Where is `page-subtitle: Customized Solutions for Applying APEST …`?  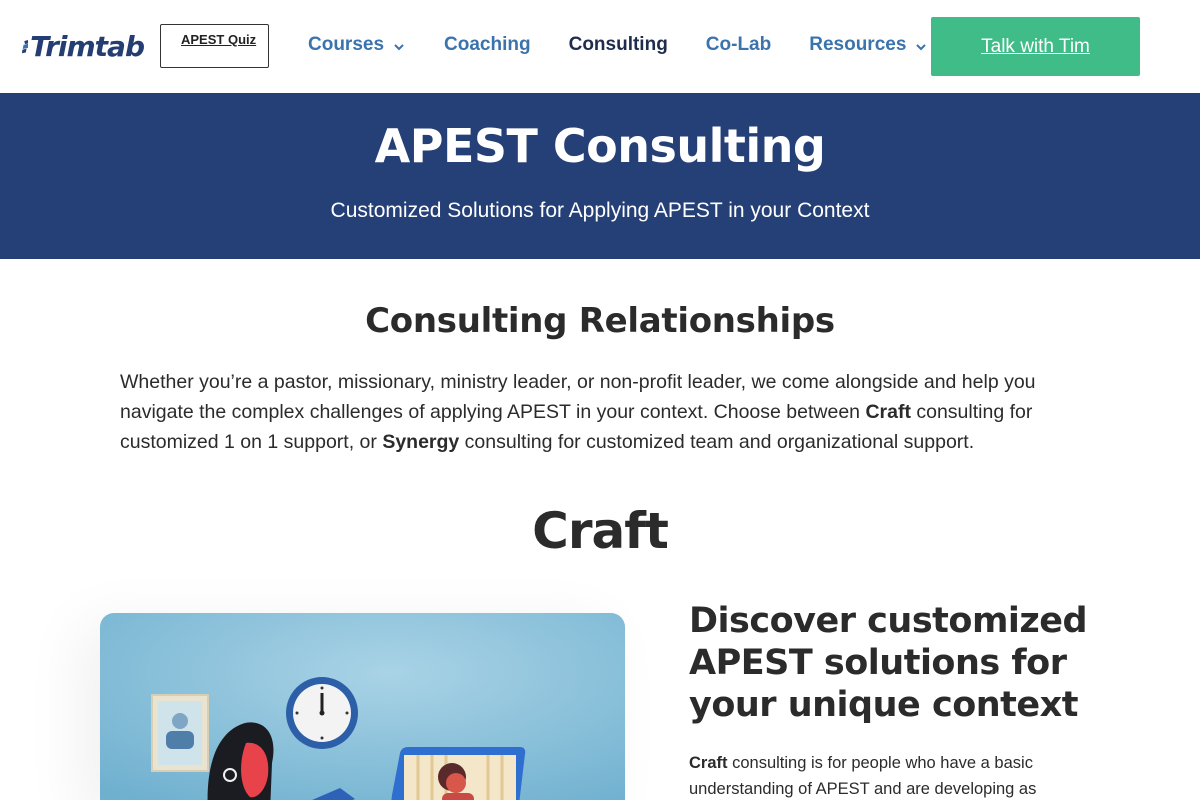
page-subtitle: Customized Solutions for Applying APEST … is located at coordinates (600, 210).